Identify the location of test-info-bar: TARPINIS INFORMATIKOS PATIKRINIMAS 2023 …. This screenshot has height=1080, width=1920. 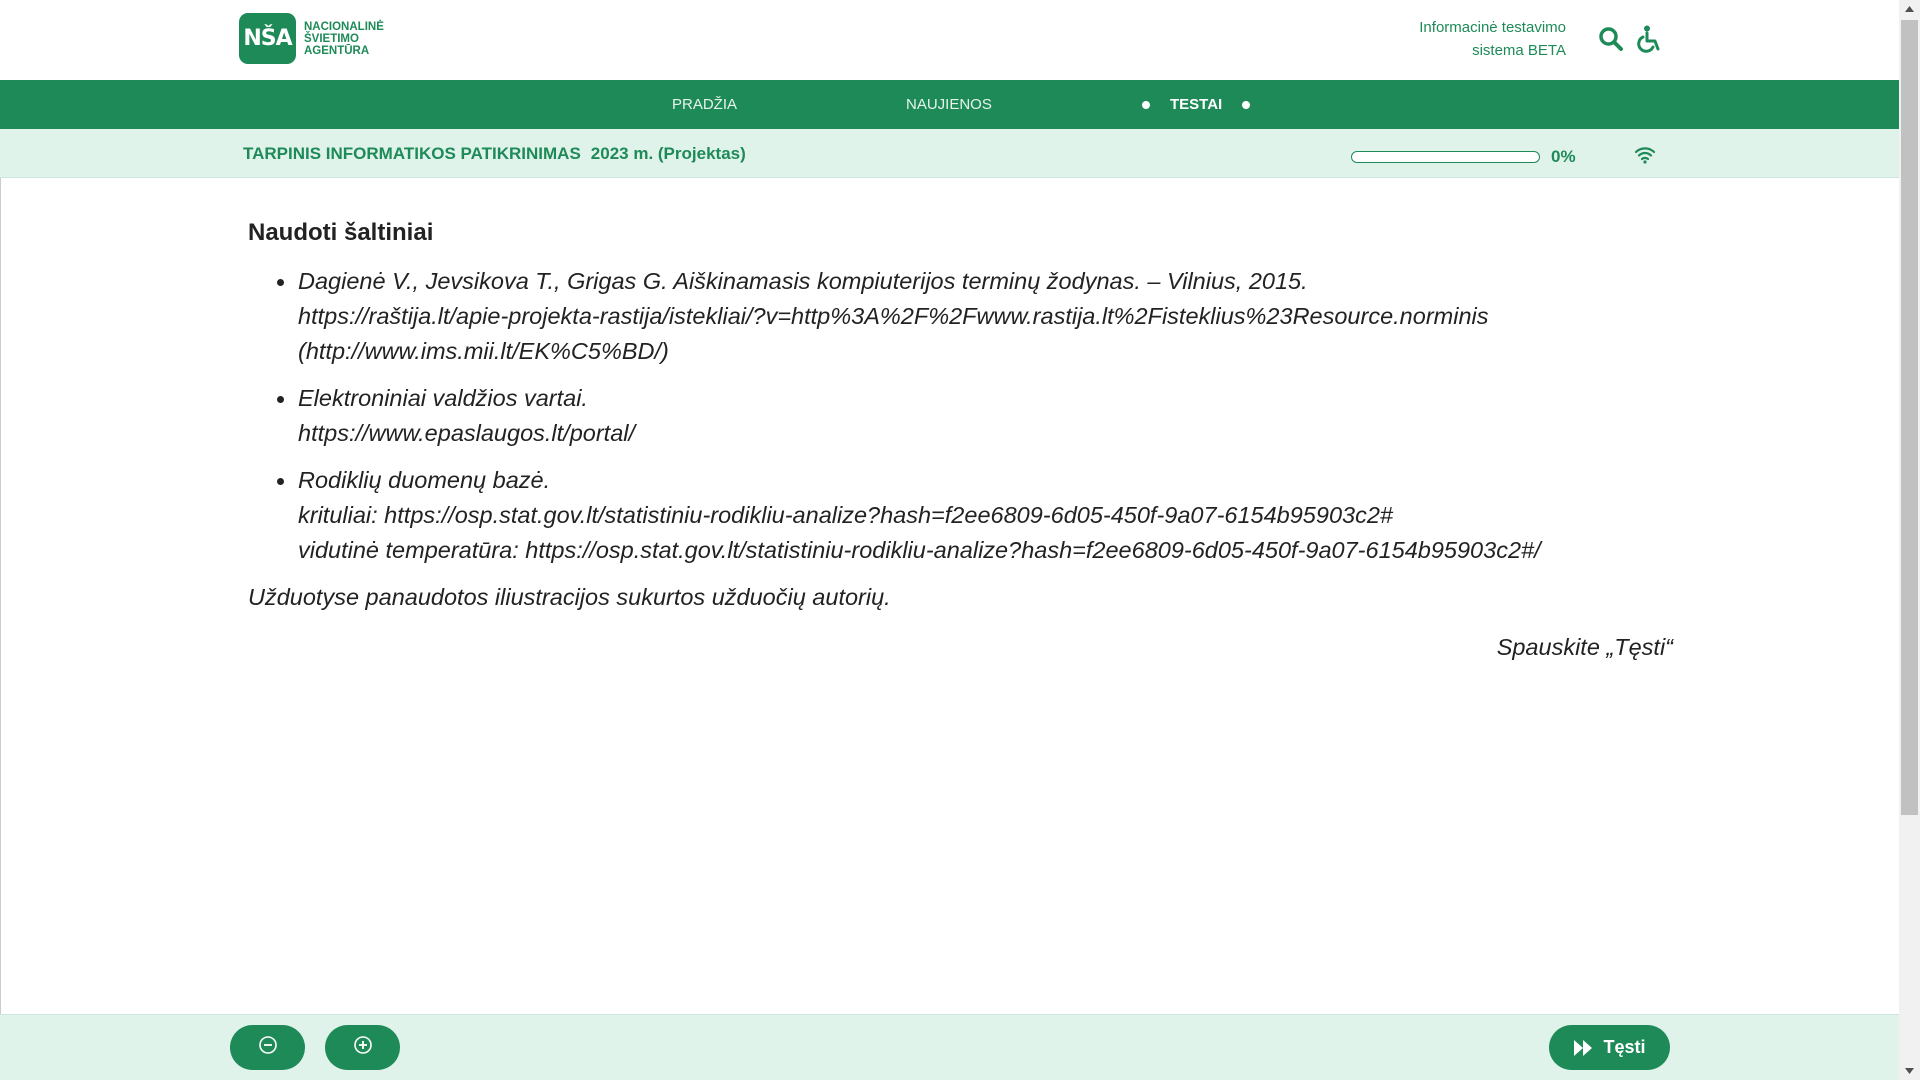
(949, 153).